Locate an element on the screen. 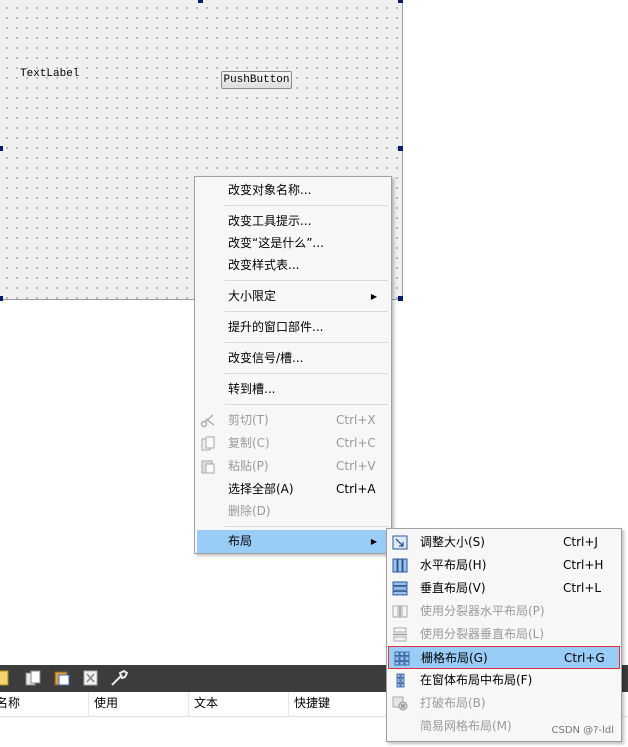 This screenshot has height=747, width=628. splitter-vertical-icon is located at coordinates (400, 634).